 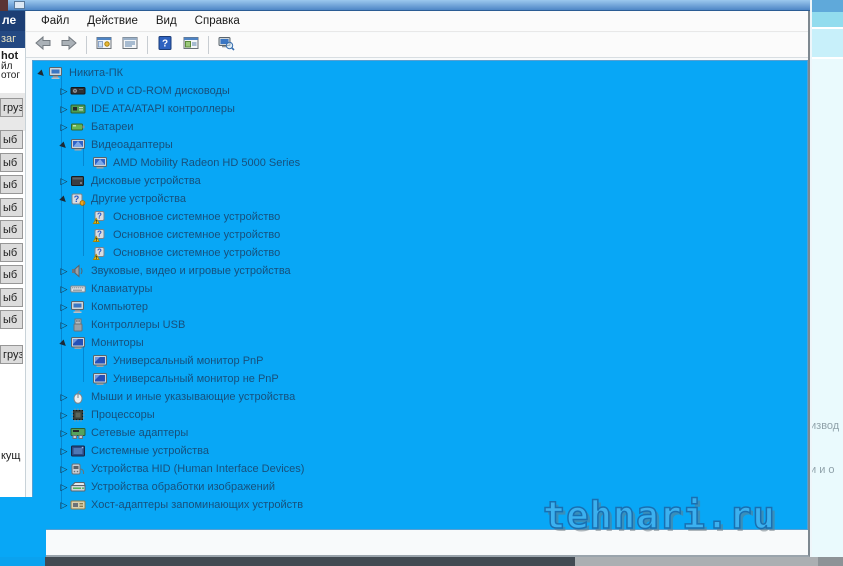 What do you see at coordinates (78, 199) in the screenshot?
I see `unknown-device-icon: ?` at bounding box center [78, 199].